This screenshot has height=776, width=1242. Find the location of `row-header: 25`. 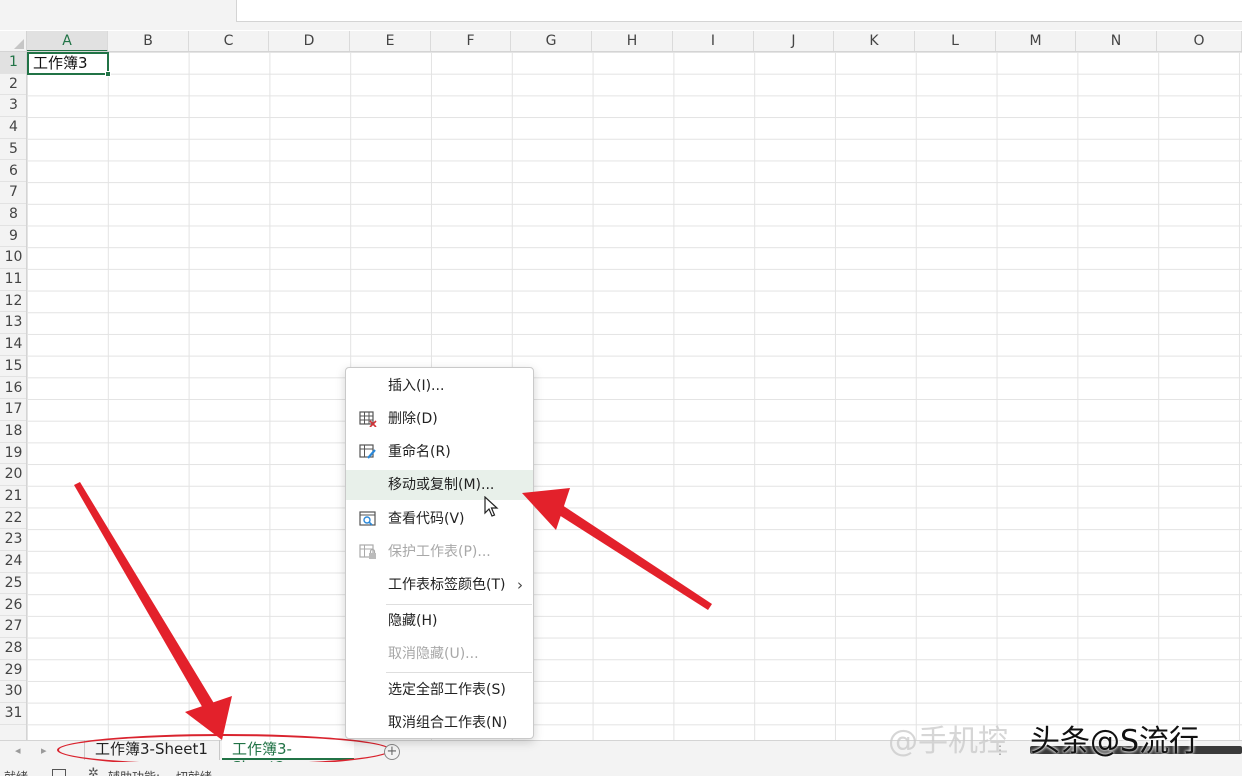

row-header: 25 is located at coordinates (13, 584).